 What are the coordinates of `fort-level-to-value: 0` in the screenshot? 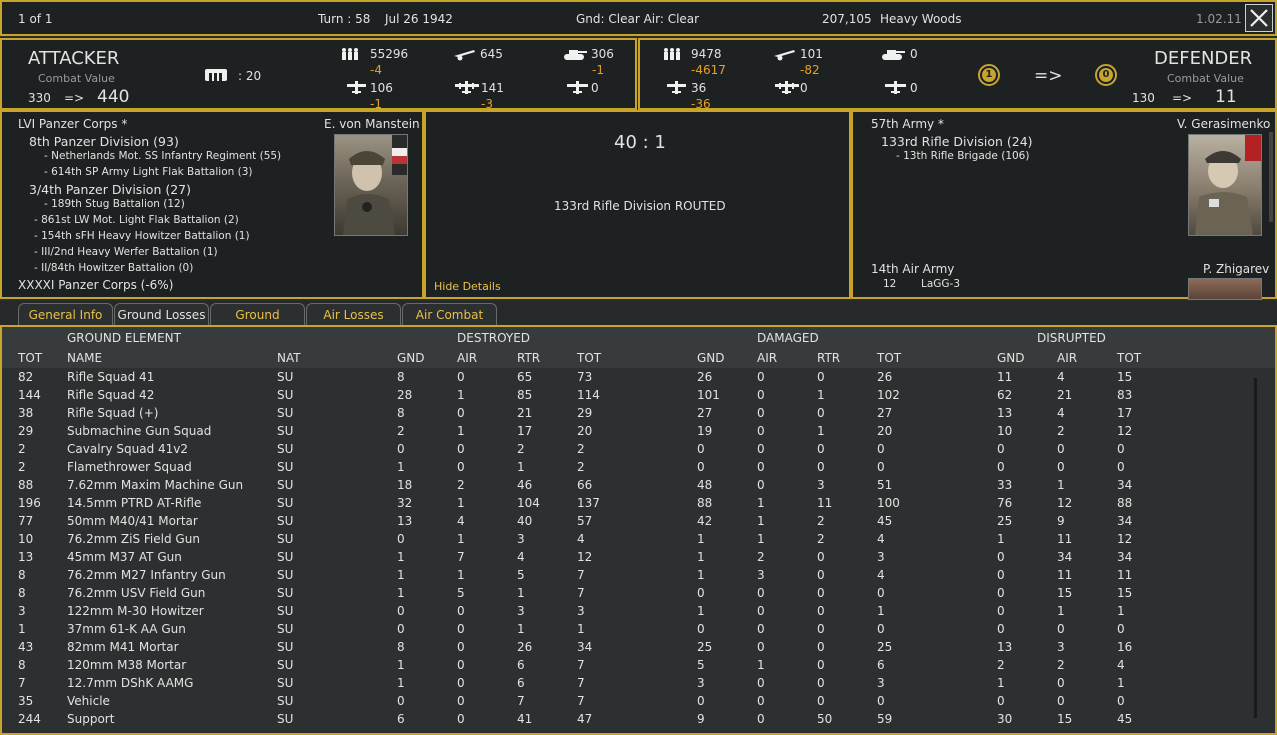 It's located at (1106, 75).